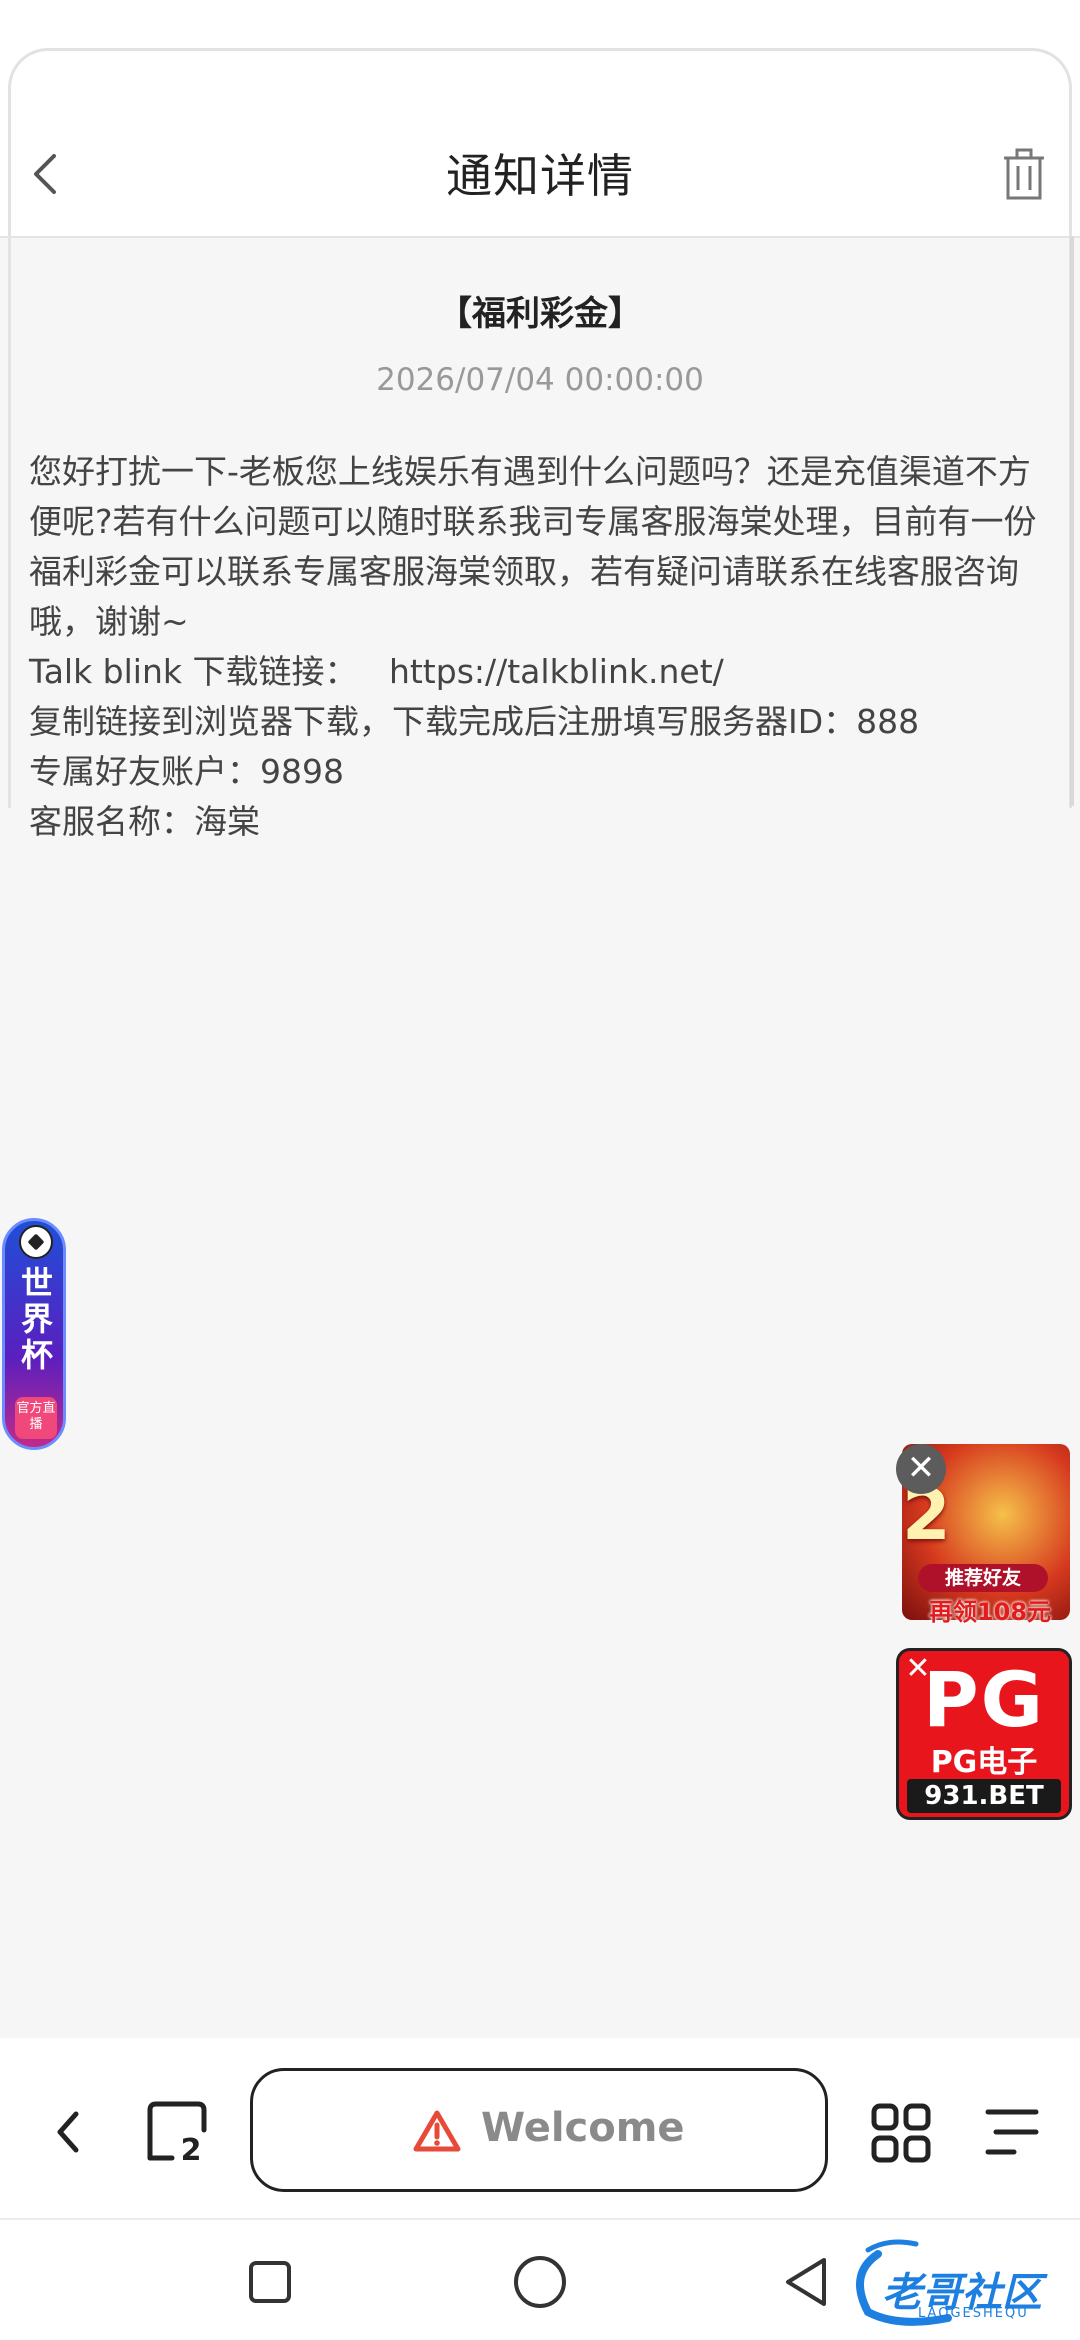 The image size is (1080, 2340). What do you see at coordinates (36, 1418) in the screenshot?
I see `official-live-label: 官方直播` at bounding box center [36, 1418].